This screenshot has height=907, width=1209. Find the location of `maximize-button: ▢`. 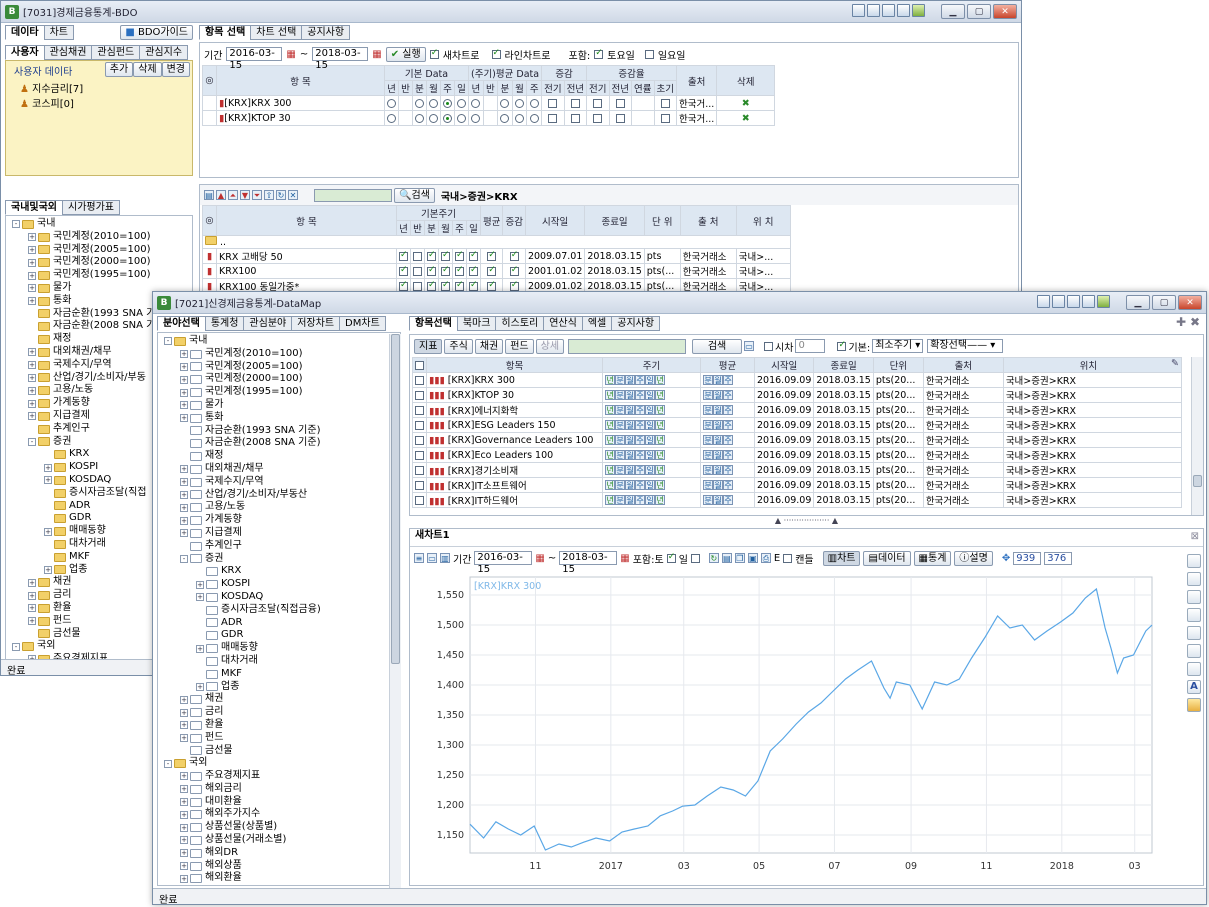

maximize-button: ▢ is located at coordinates (979, 11).